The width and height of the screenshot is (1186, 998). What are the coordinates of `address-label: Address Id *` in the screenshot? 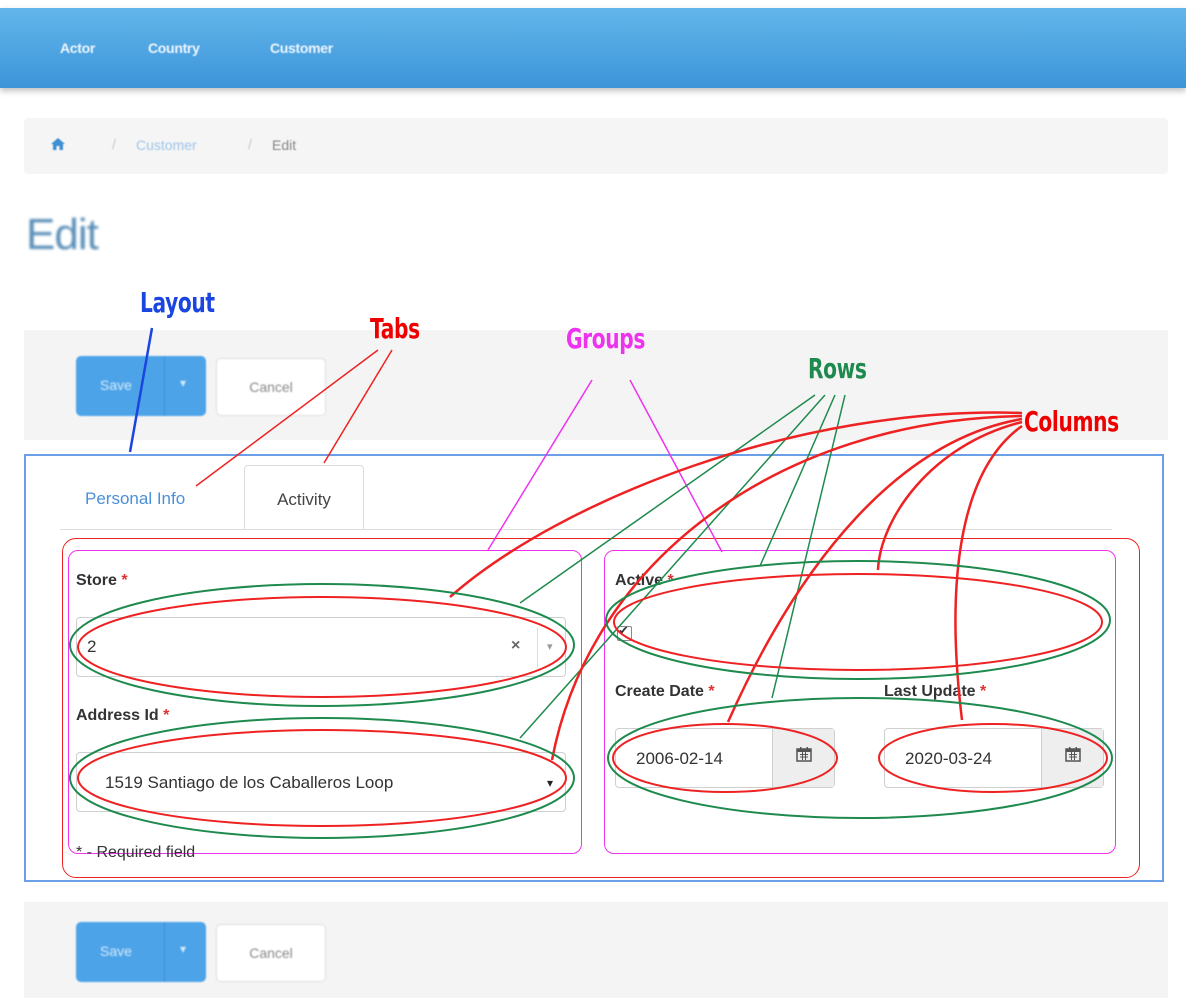 It's located at (122, 716).